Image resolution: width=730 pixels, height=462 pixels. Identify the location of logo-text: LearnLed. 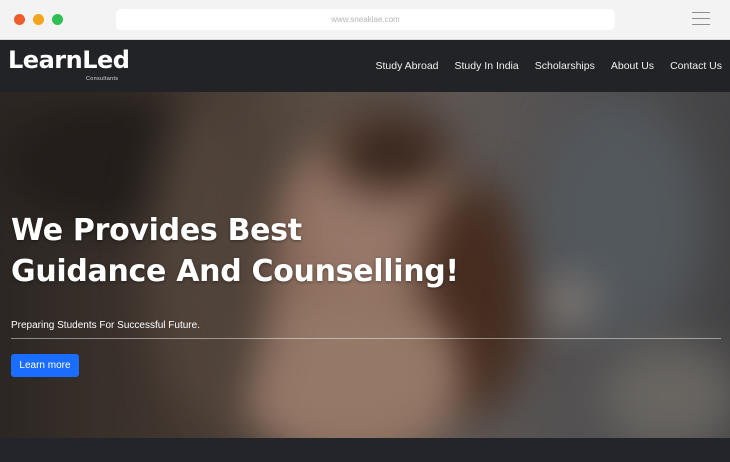
(69, 60).